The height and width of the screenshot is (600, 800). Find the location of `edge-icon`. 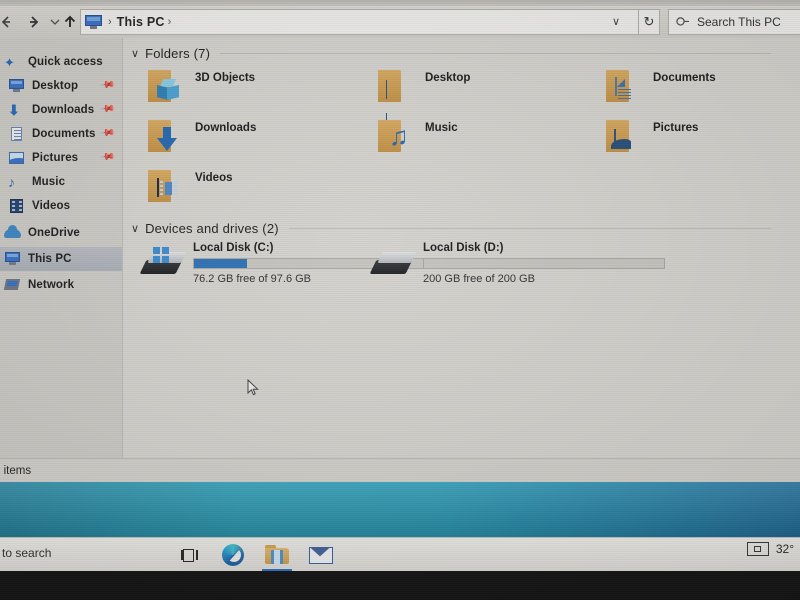

edge-icon is located at coordinates (233, 555).